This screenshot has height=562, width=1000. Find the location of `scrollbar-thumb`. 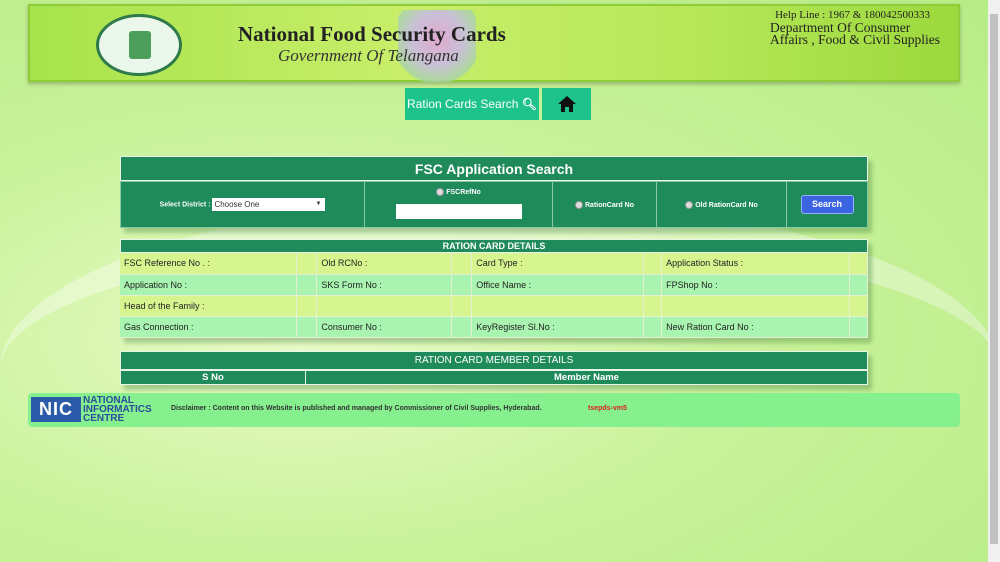

scrollbar-thumb is located at coordinates (994, 279).